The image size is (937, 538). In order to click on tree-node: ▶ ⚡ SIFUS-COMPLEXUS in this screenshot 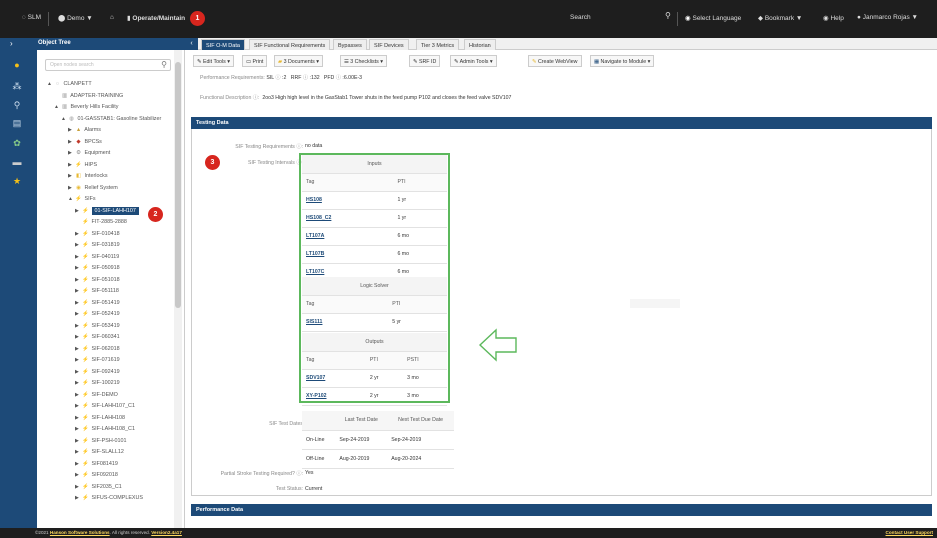, I will do `click(109, 498)`.